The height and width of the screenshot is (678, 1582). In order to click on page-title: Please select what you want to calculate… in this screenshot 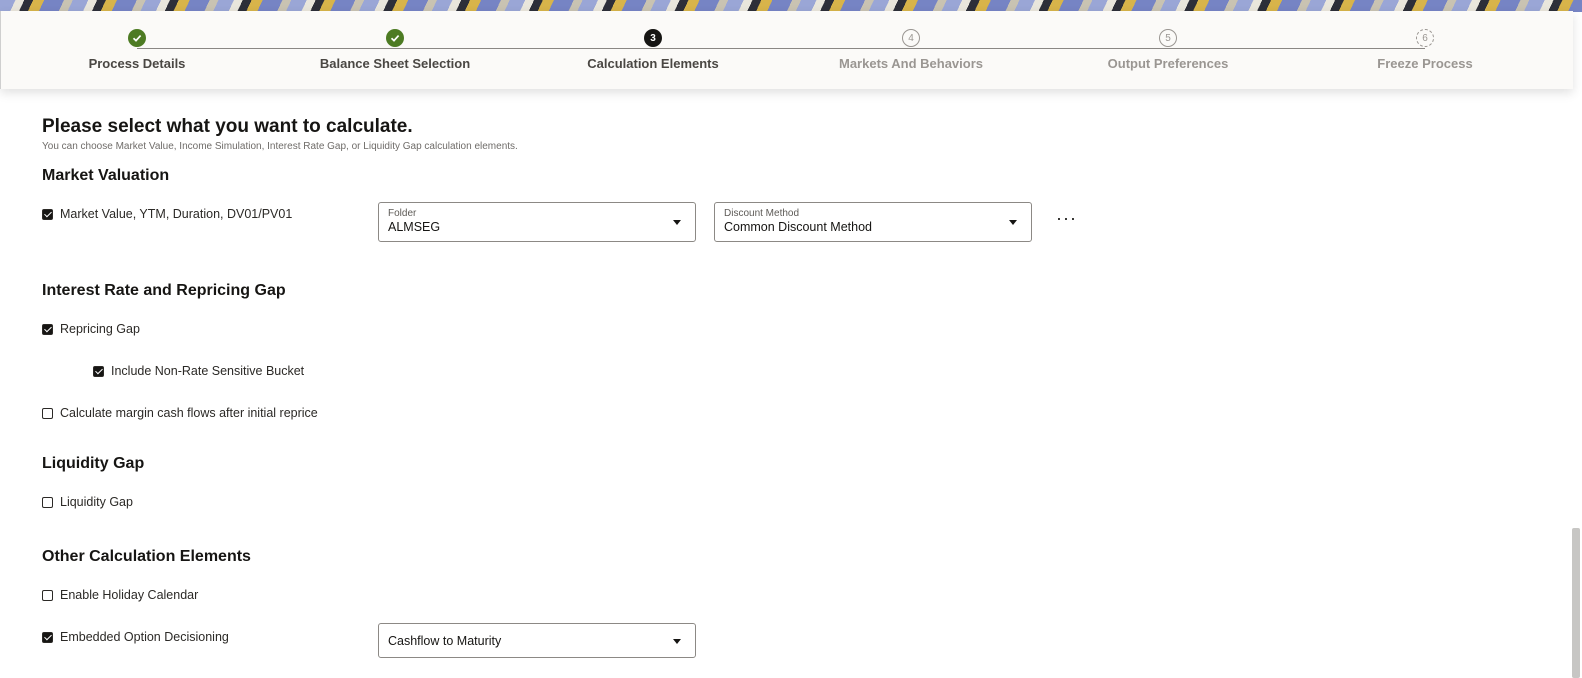, I will do `click(227, 126)`.